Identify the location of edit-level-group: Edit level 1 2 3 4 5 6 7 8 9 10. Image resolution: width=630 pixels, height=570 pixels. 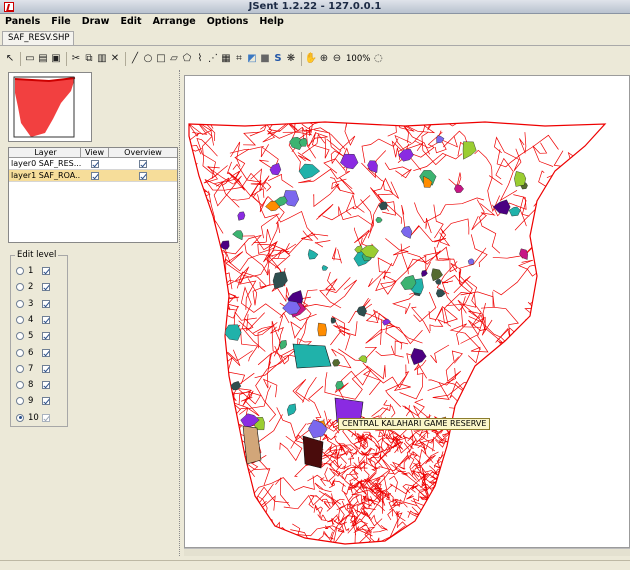
(39, 338).